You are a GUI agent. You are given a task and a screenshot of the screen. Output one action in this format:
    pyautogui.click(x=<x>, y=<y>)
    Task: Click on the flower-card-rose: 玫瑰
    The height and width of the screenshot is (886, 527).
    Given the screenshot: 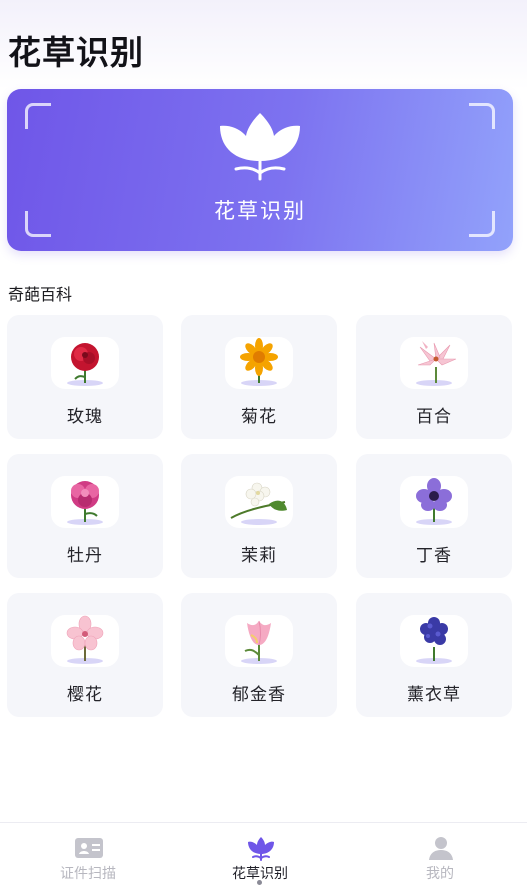 What is the action you would take?
    pyautogui.click(x=85, y=377)
    